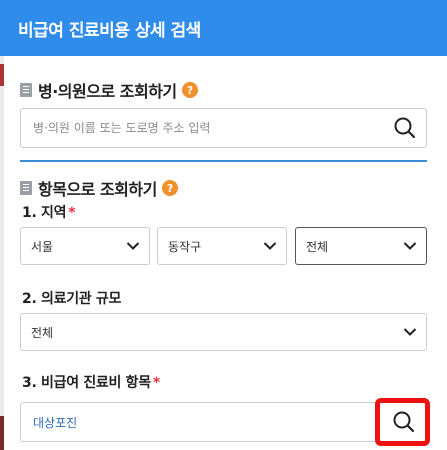 Image resolution: width=447 pixels, height=450 pixels. I want to click on region-label: 1. 지역 *, so click(49, 212).